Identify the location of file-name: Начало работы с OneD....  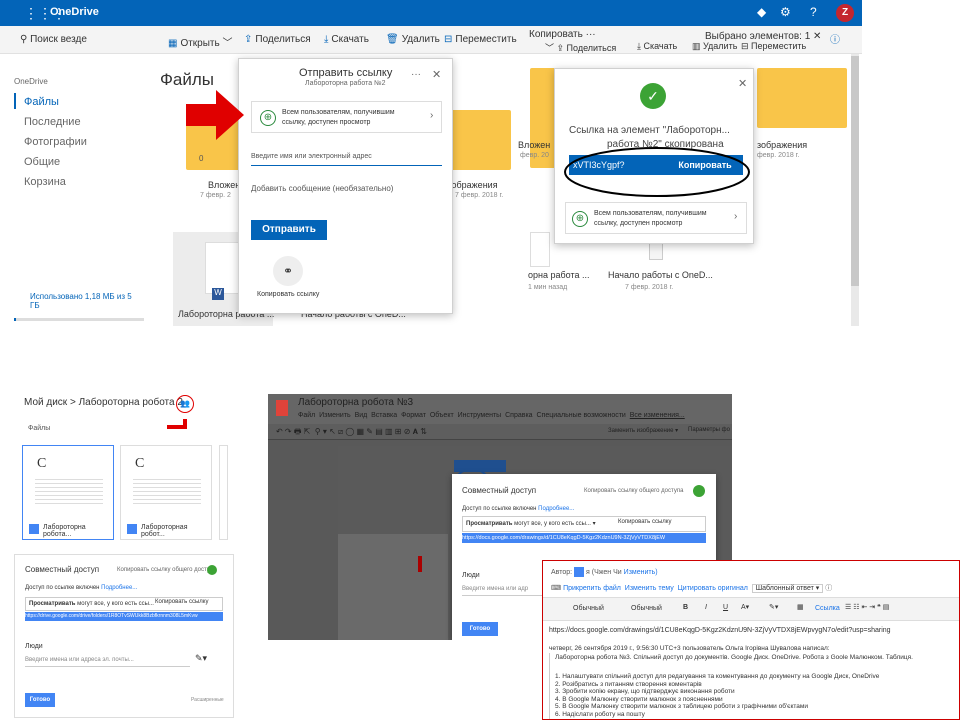
(660, 275).